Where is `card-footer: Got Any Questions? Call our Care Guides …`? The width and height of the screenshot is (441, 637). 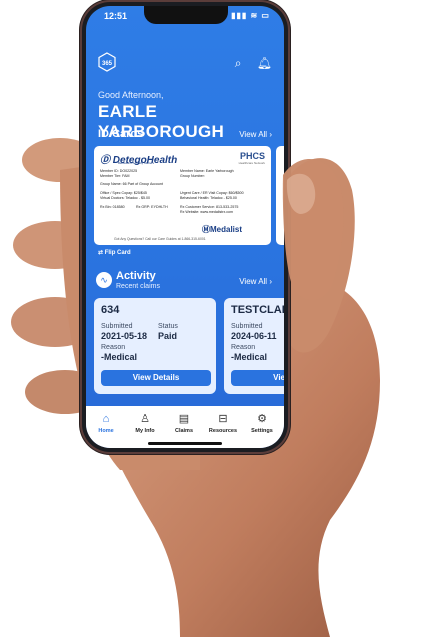 card-footer: Got Any Questions? Call our Care Guides … is located at coordinates (160, 239).